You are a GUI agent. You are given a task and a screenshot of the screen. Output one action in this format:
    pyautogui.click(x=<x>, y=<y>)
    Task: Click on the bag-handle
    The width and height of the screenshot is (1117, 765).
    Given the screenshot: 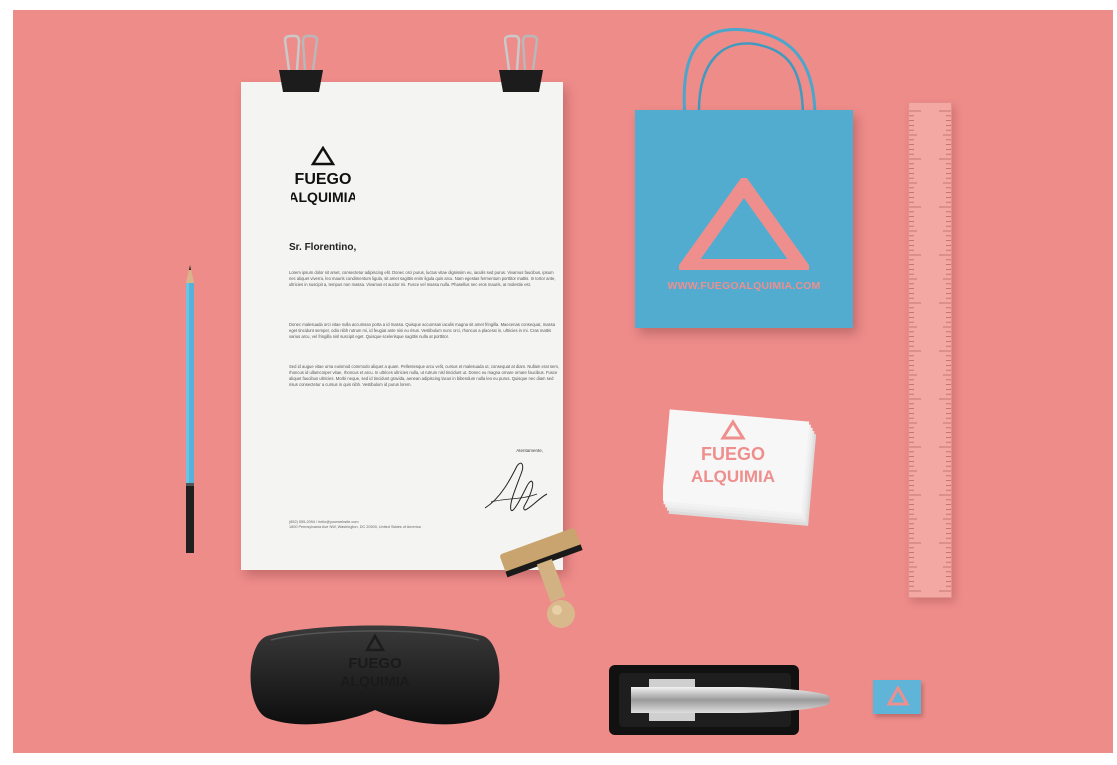 What is the action you would take?
    pyautogui.click(x=749, y=73)
    